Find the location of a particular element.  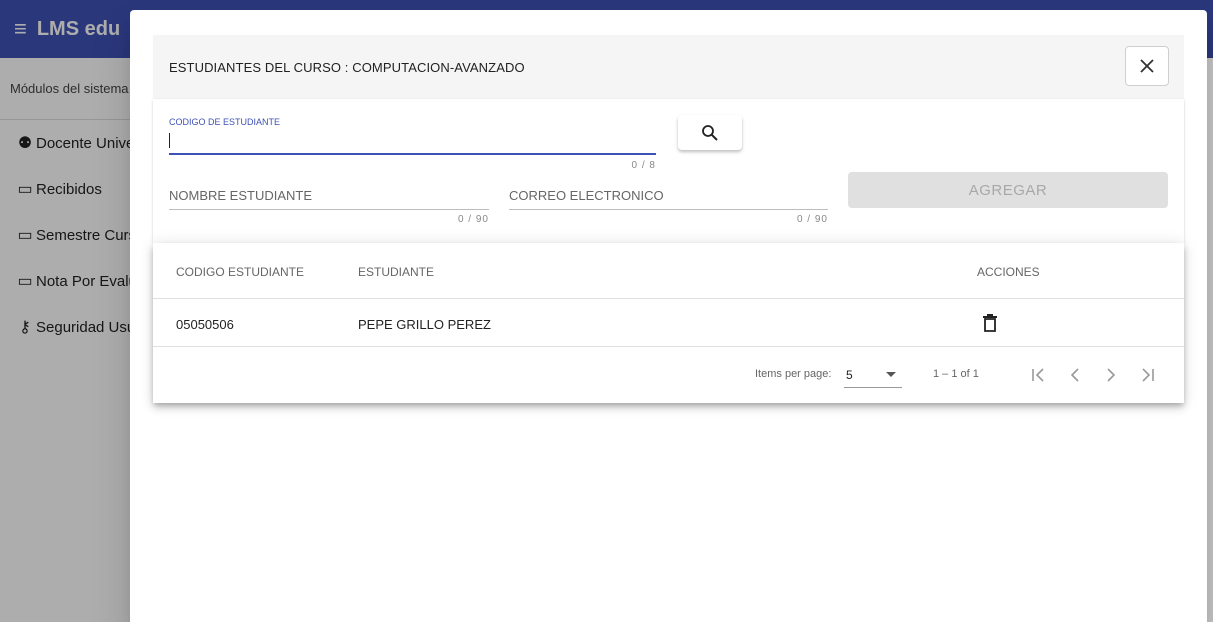

chevron-right-icon is located at coordinates (1111, 375).